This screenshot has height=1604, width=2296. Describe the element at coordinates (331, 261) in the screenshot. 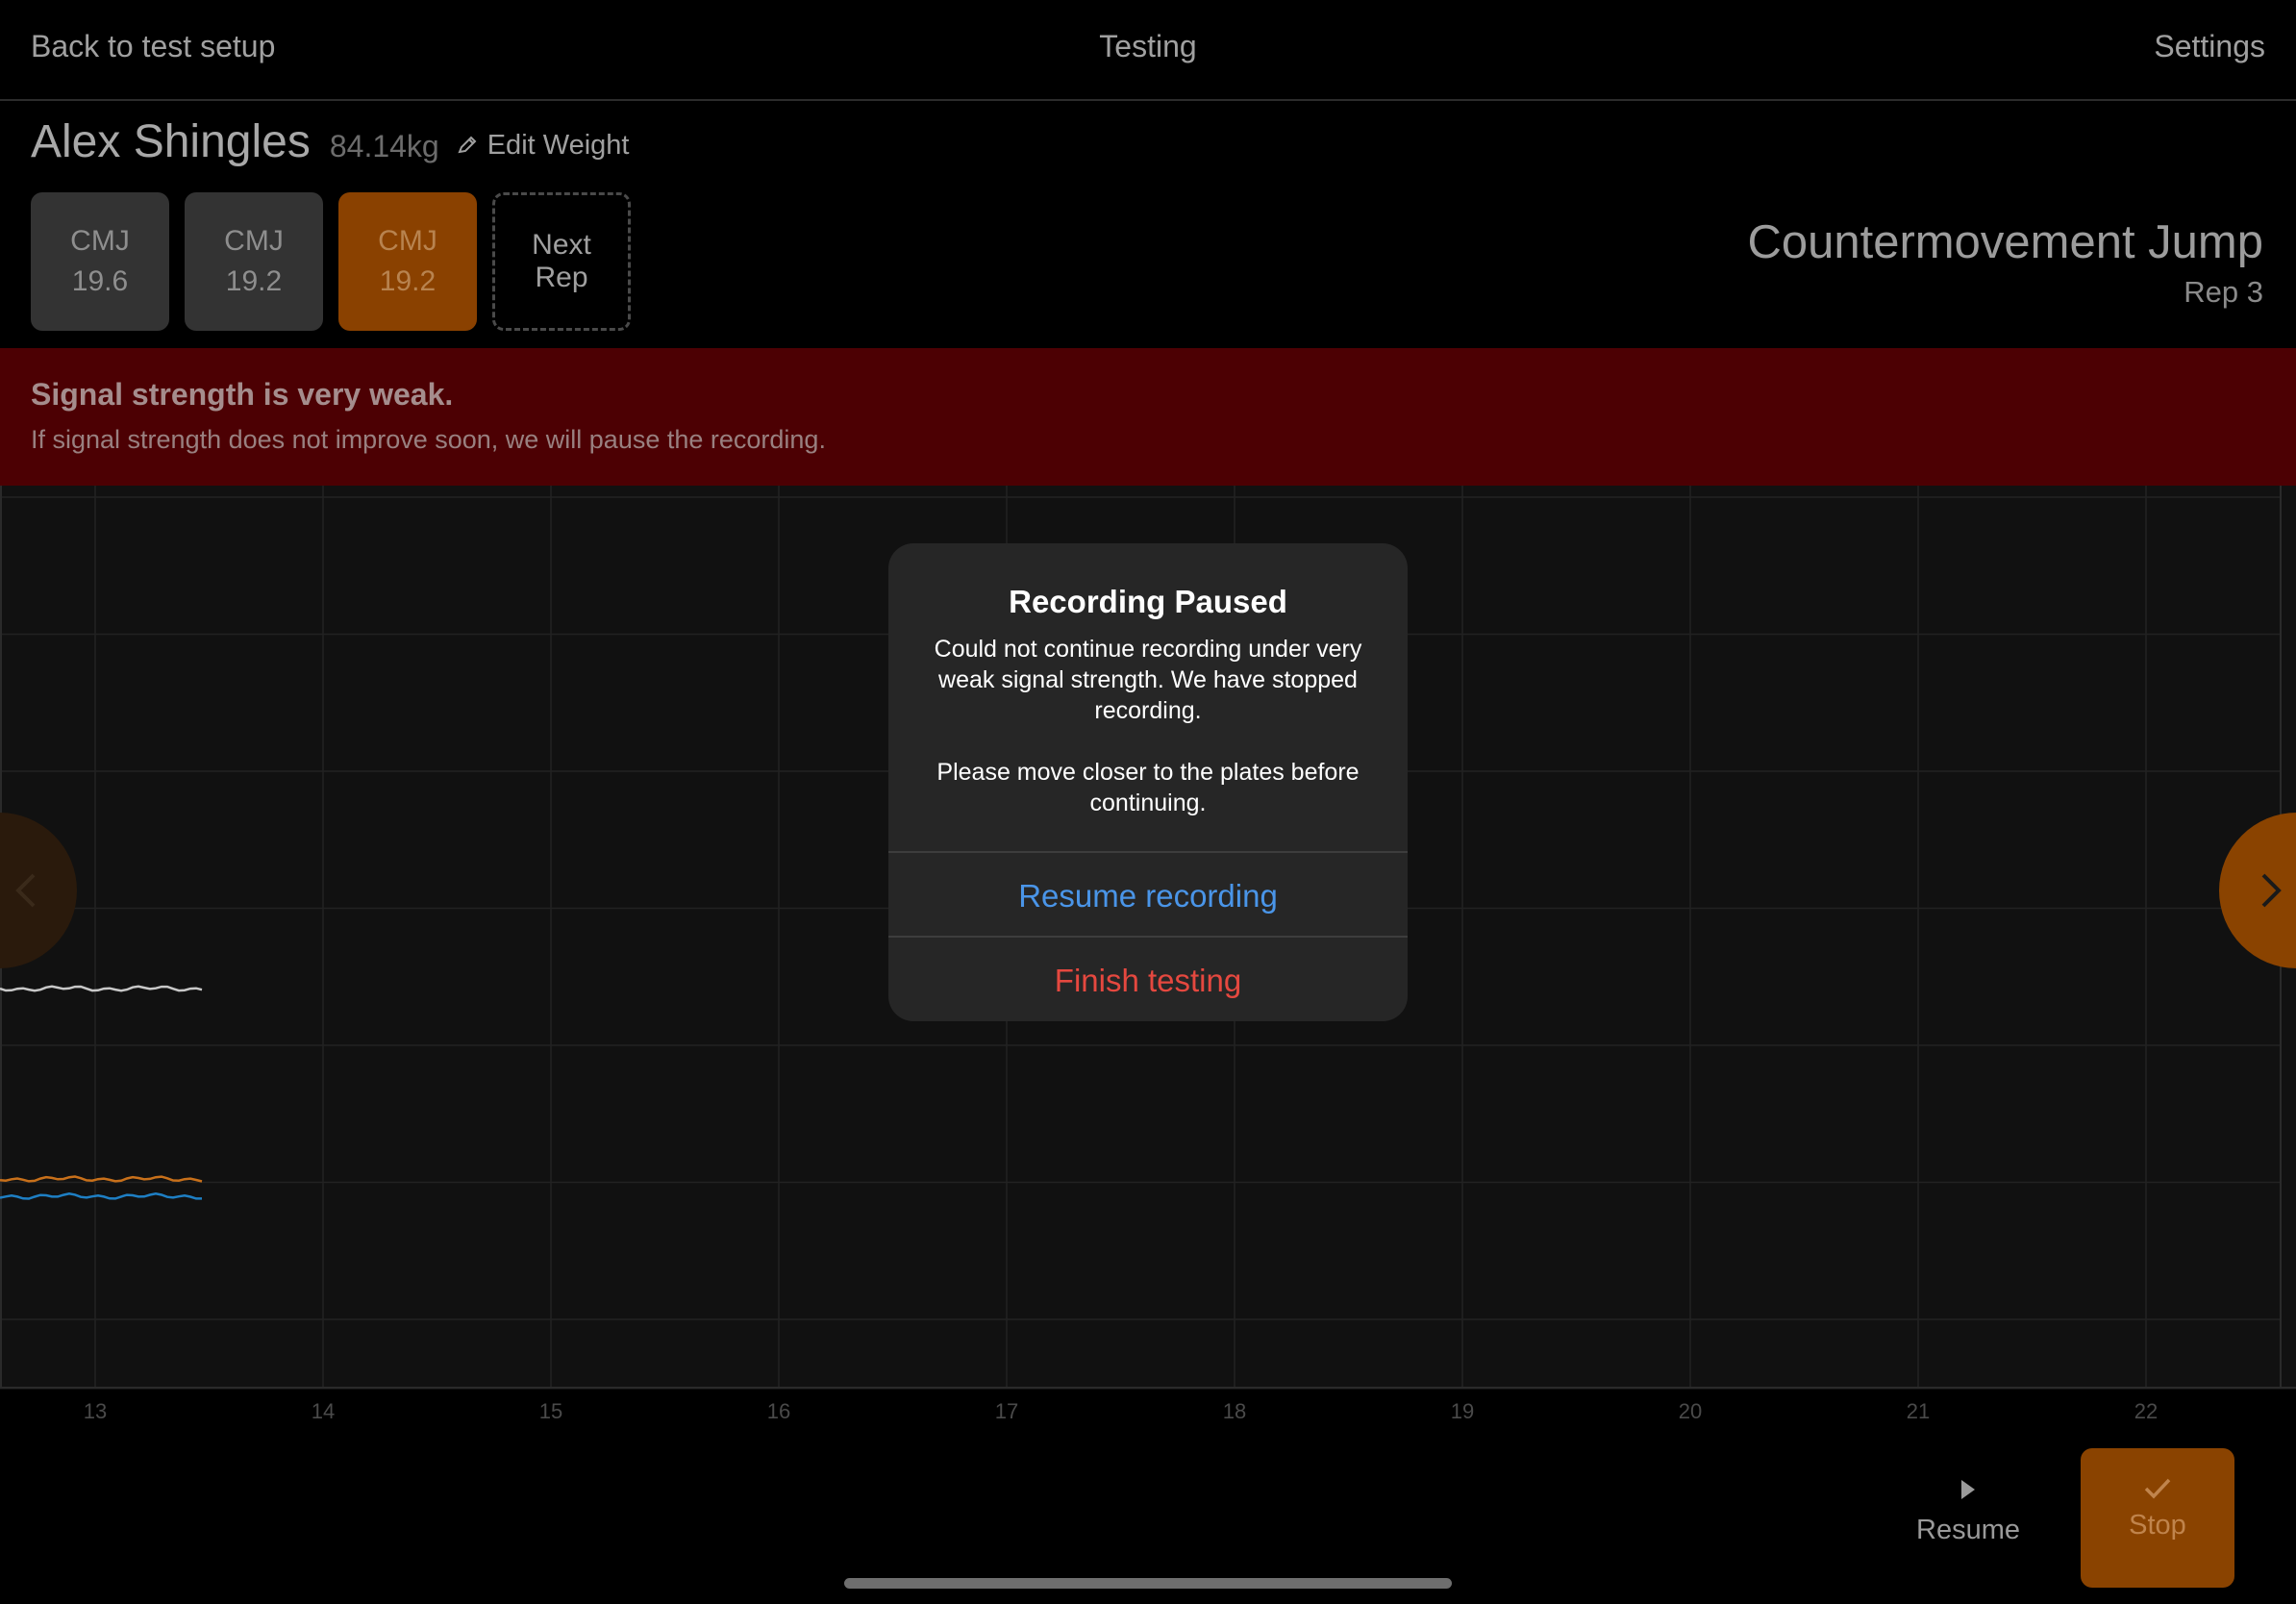

I see `rep-list: CMJ 19.6 CMJ 19.2 CMJ 19.2 Next Rep` at that location.